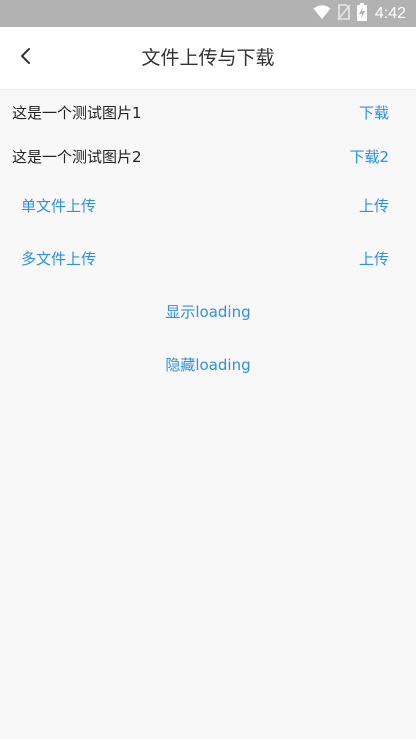 The height and width of the screenshot is (739, 416). Describe the element at coordinates (344, 13) in the screenshot. I see `no-sim-icon` at that location.